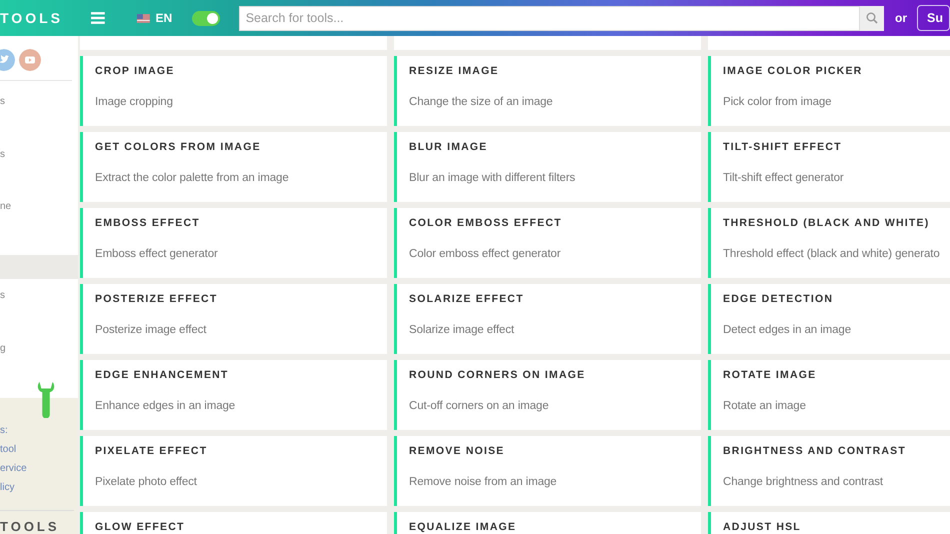  I want to click on tool-card: CROP IMAGE Image cropping, so click(233, 91).